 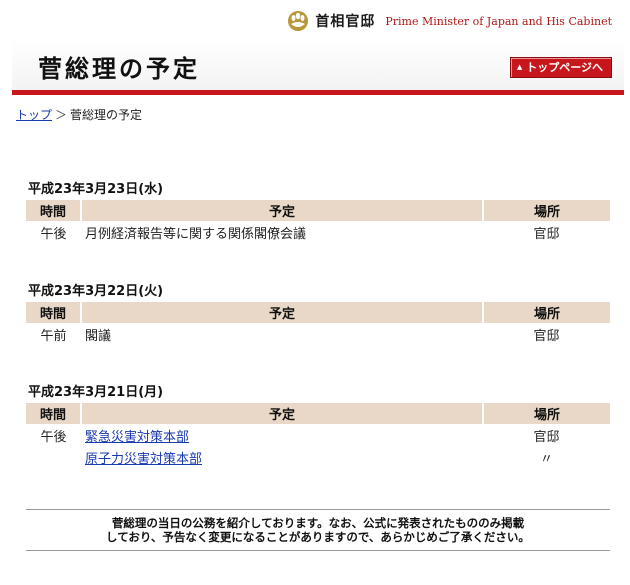 I want to click on row-place: 〃, so click(x=546, y=459).